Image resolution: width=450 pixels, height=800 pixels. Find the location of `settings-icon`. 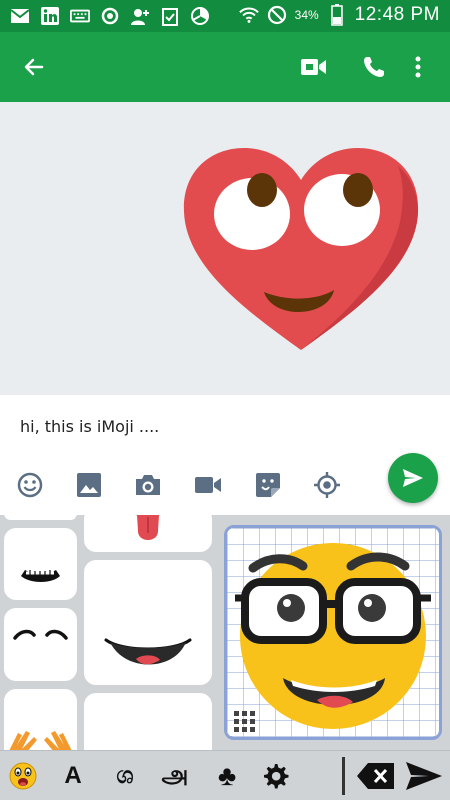

settings-icon is located at coordinates (275, 776).